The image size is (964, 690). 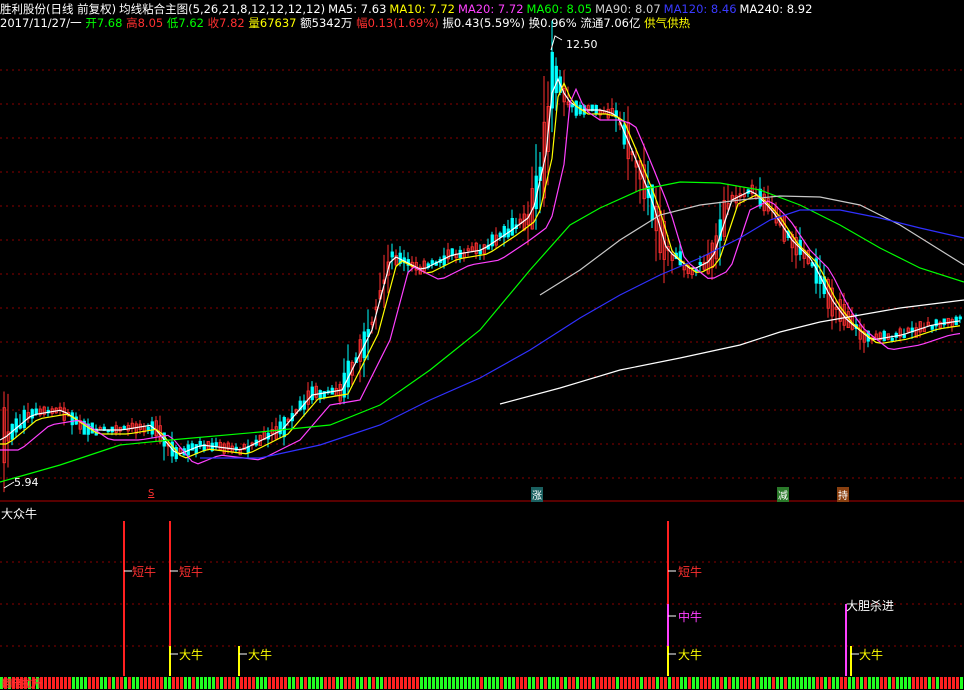 I want to click on signal-strip, so click(x=481, y=683).